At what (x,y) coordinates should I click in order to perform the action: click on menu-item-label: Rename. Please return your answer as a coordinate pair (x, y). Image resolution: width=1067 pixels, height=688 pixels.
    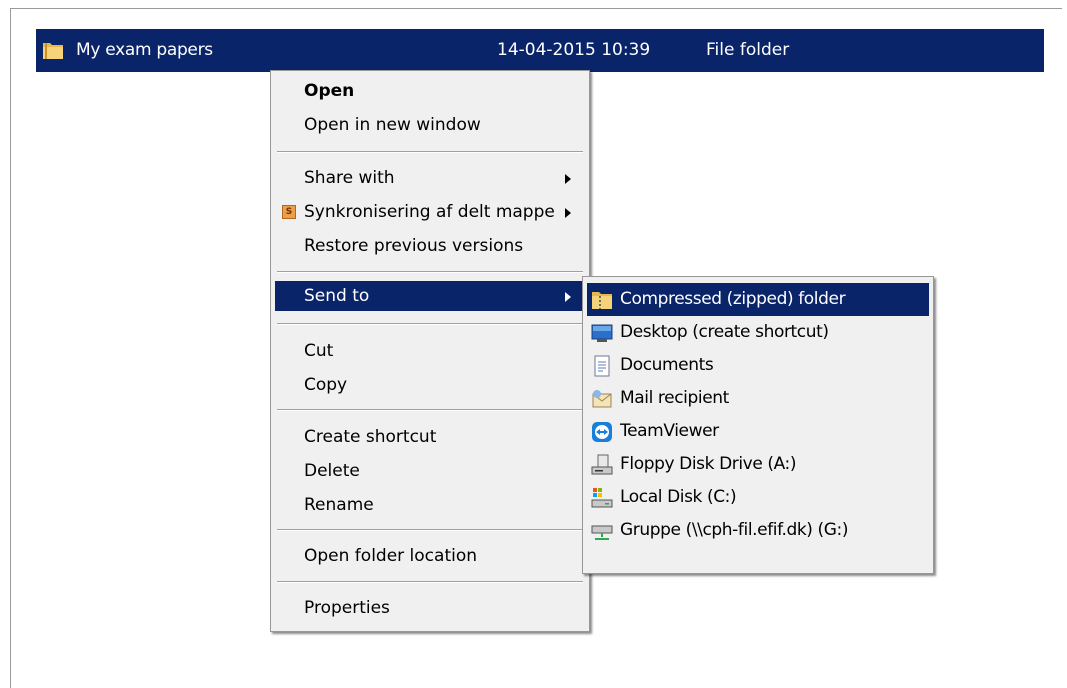
    Looking at the image, I should click on (339, 505).